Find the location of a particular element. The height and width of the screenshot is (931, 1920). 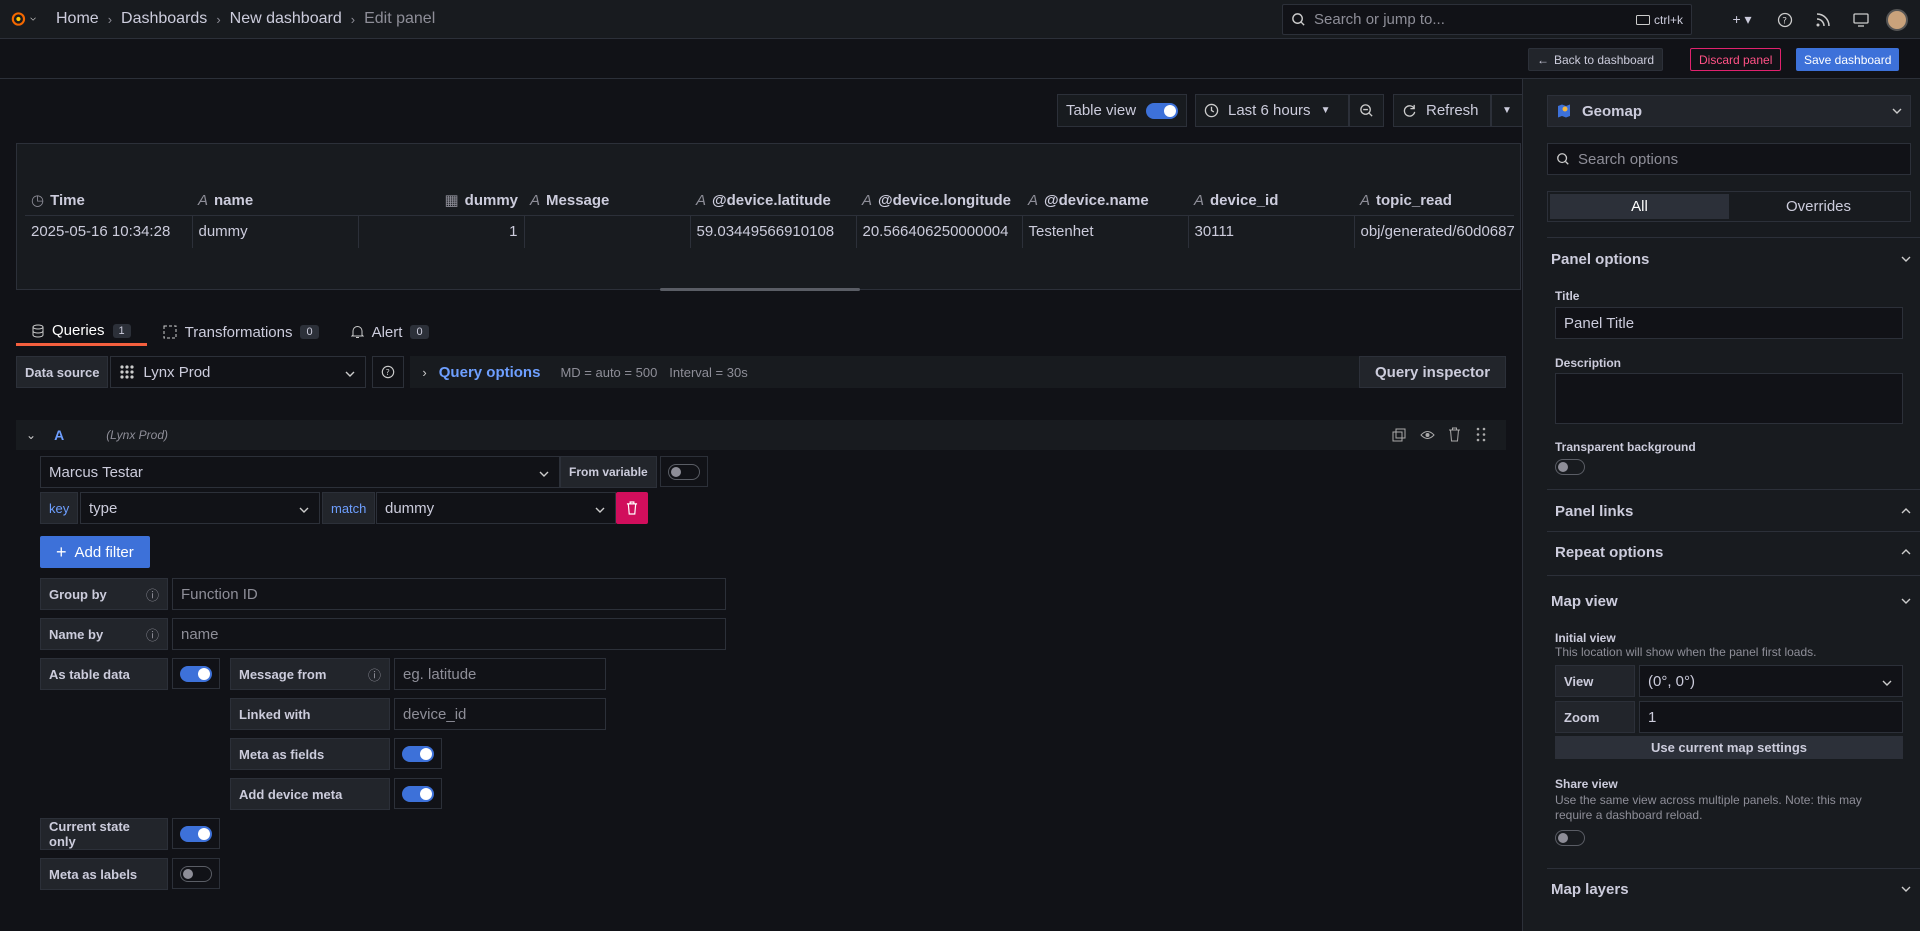

add-device-meta-toggle is located at coordinates (418, 793).